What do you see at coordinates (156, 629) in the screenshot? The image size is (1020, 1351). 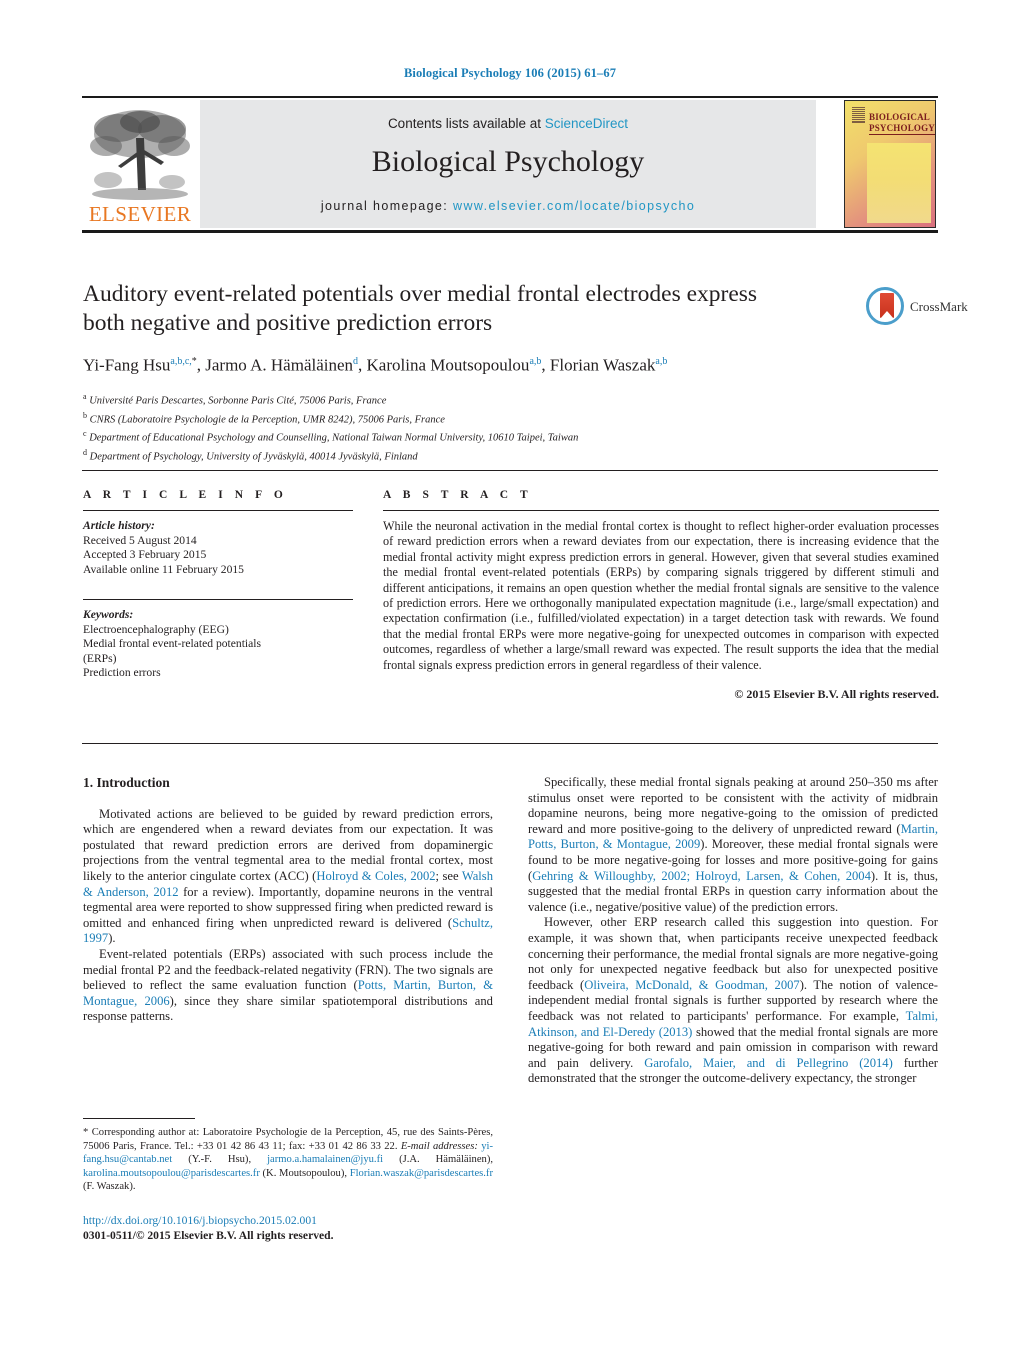 I see `keyword-item: Electroencephalography (EEG)` at bounding box center [156, 629].